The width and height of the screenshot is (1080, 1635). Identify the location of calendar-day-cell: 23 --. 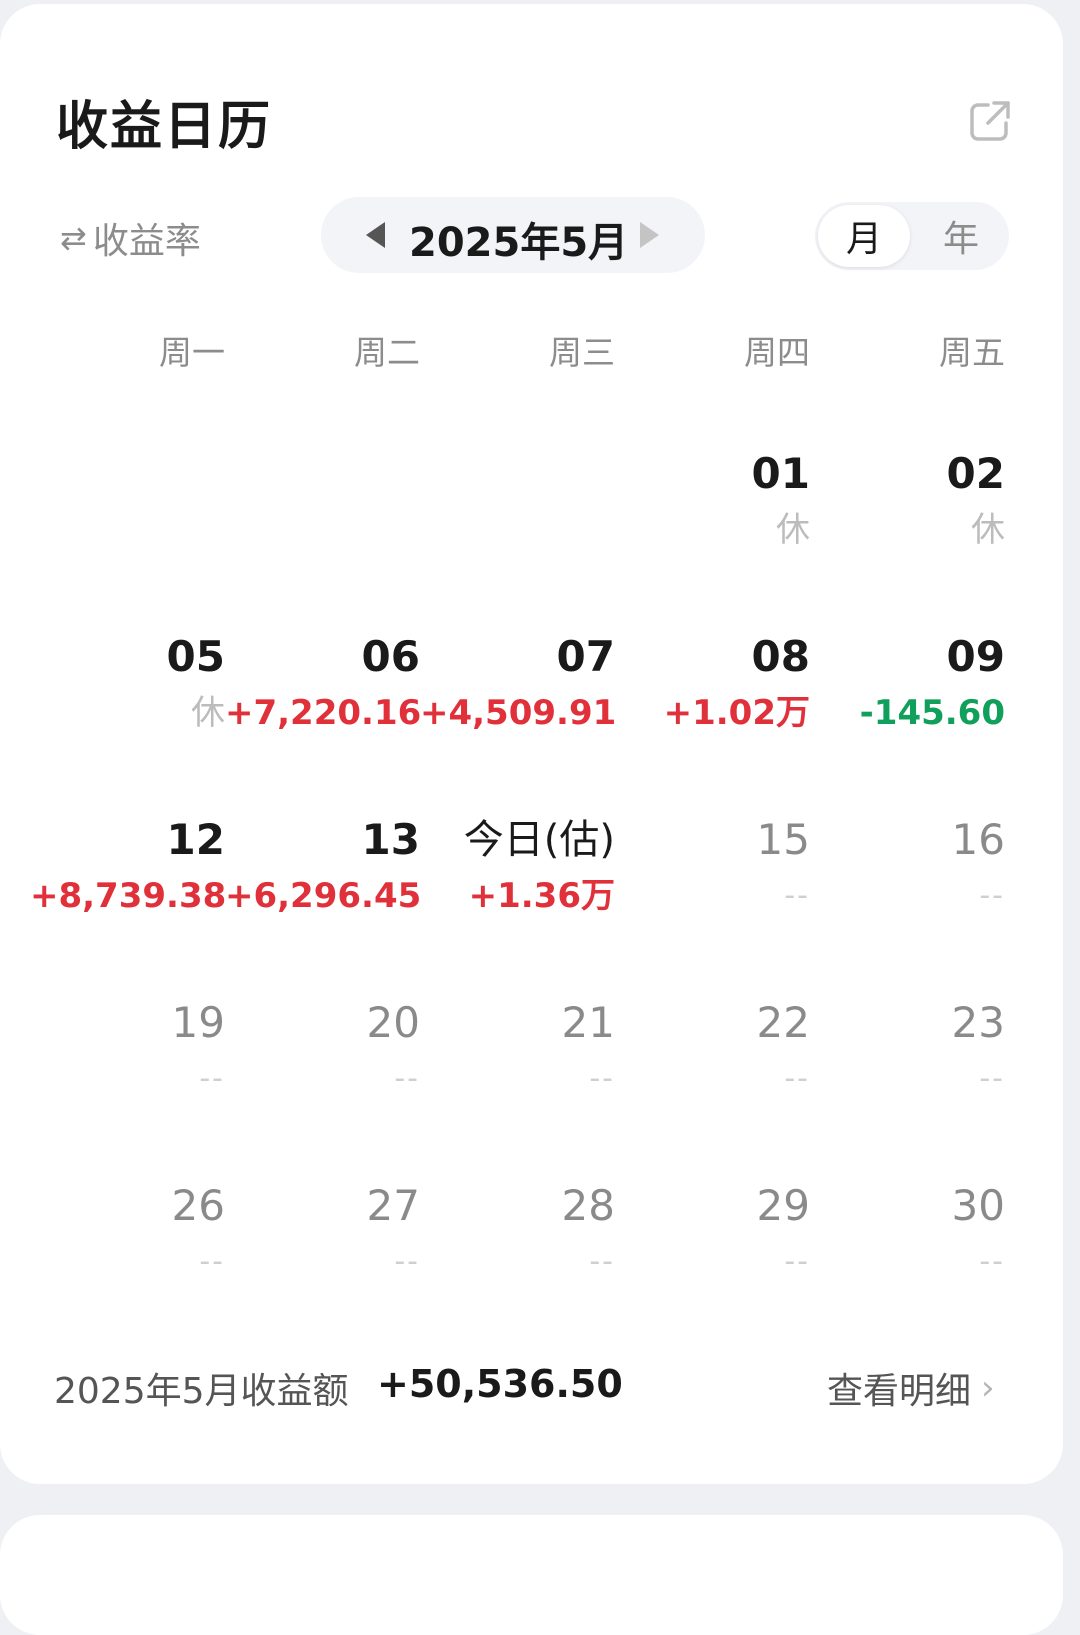
(907, 1084).